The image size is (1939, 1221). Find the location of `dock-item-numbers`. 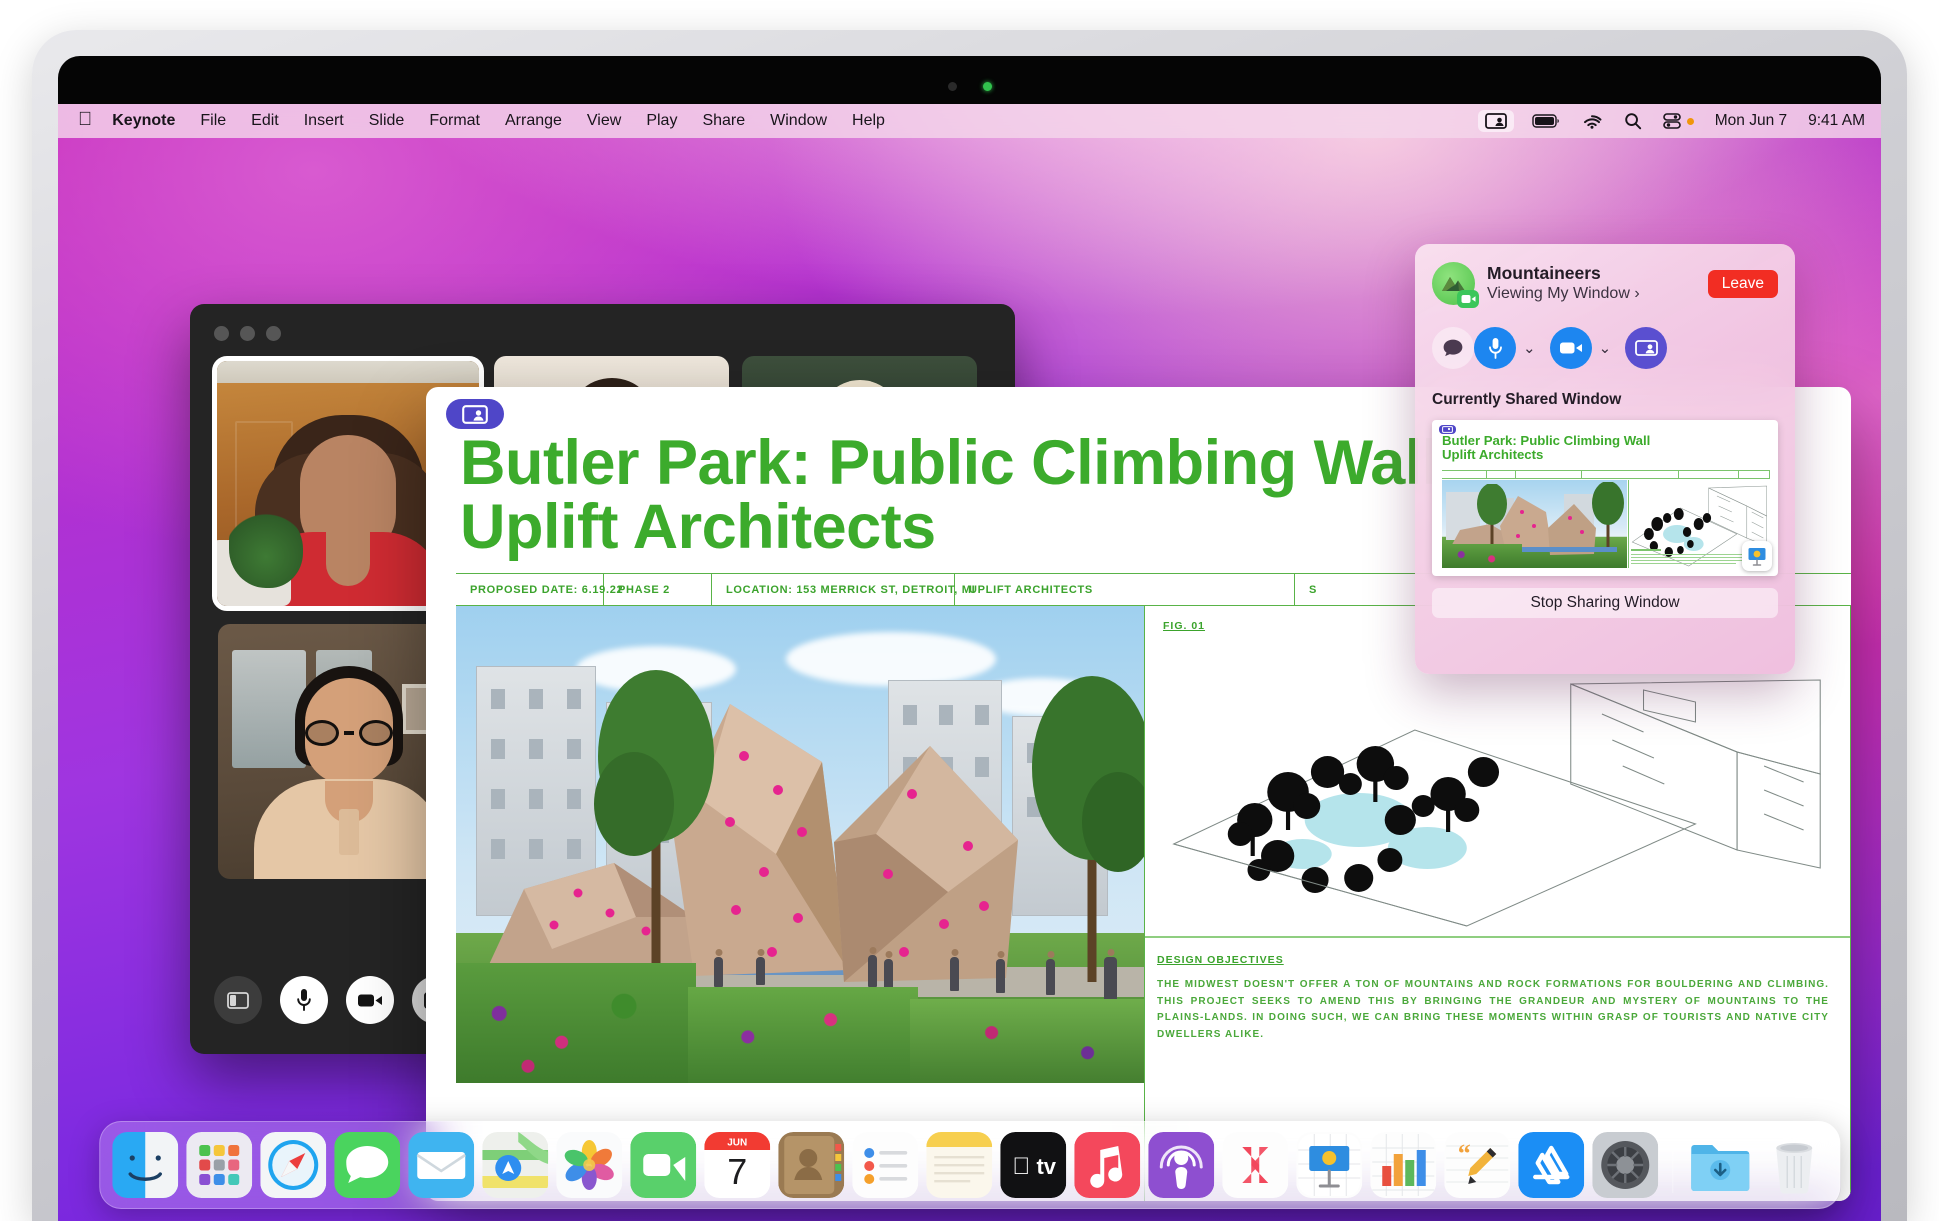

dock-item-numbers is located at coordinates (1402, 1165).